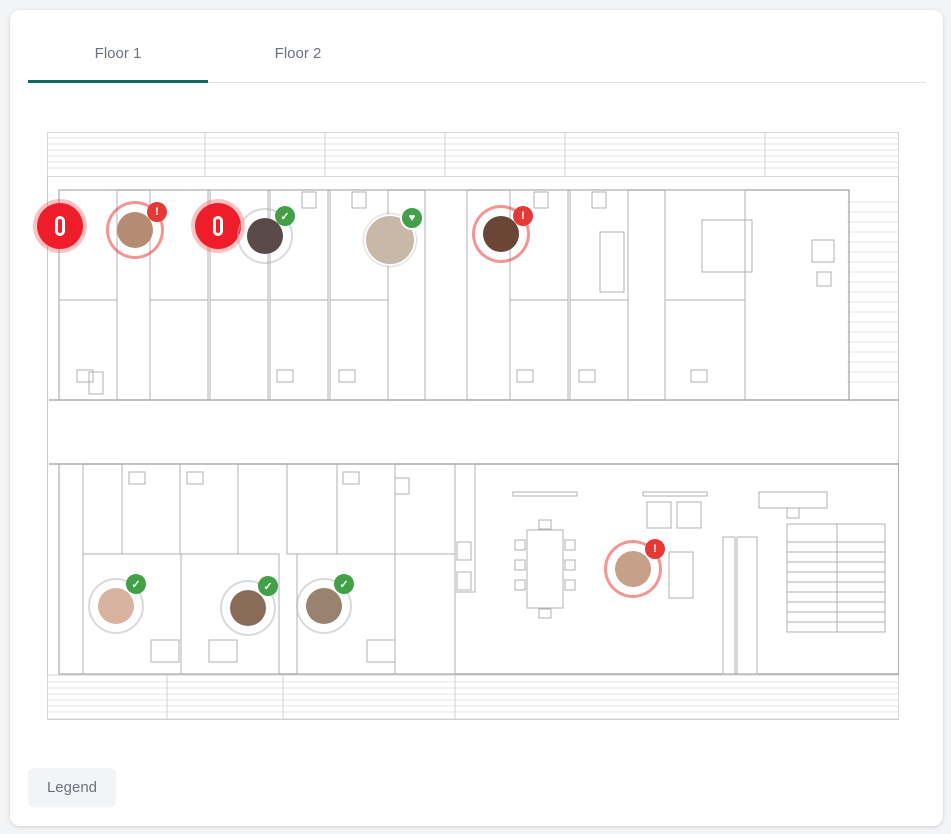 Image resolution: width=951 pixels, height=834 pixels. I want to click on floor-tabs: Floor 1 Floor 2, so click(477, 57).